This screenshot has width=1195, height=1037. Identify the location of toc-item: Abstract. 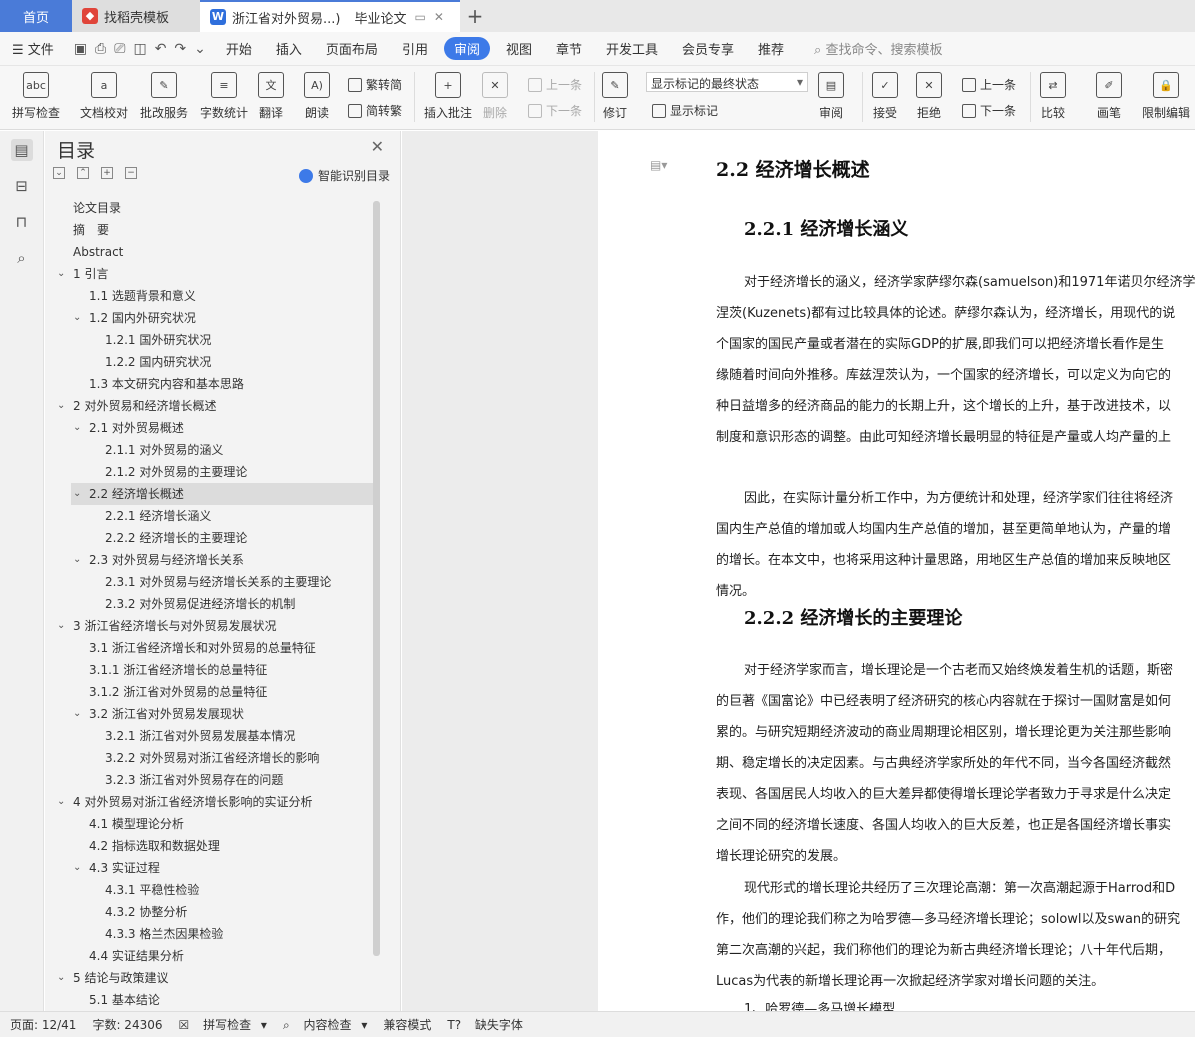
(210, 252).